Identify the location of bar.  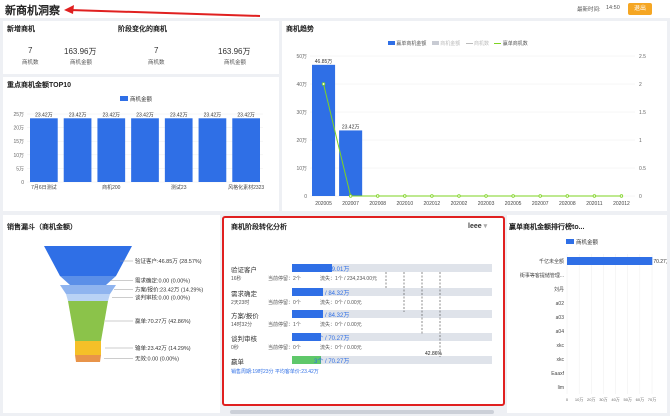
(610, 261).